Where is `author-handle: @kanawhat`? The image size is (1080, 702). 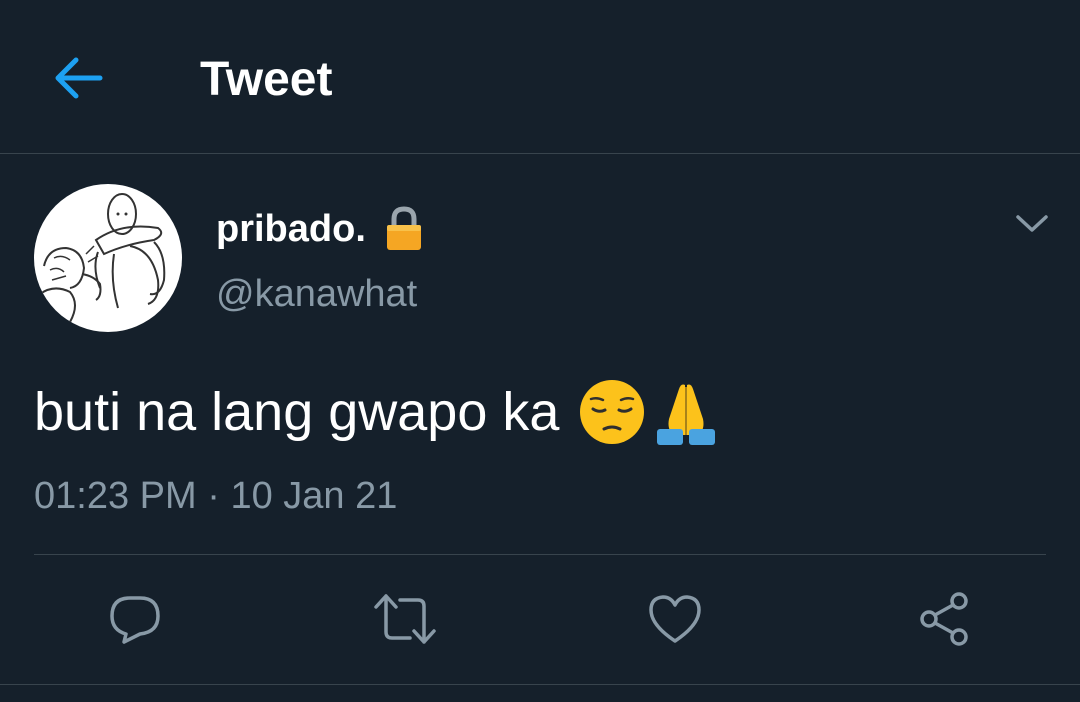
author-handle: @kanawhat is located at coordinates (316, 294).